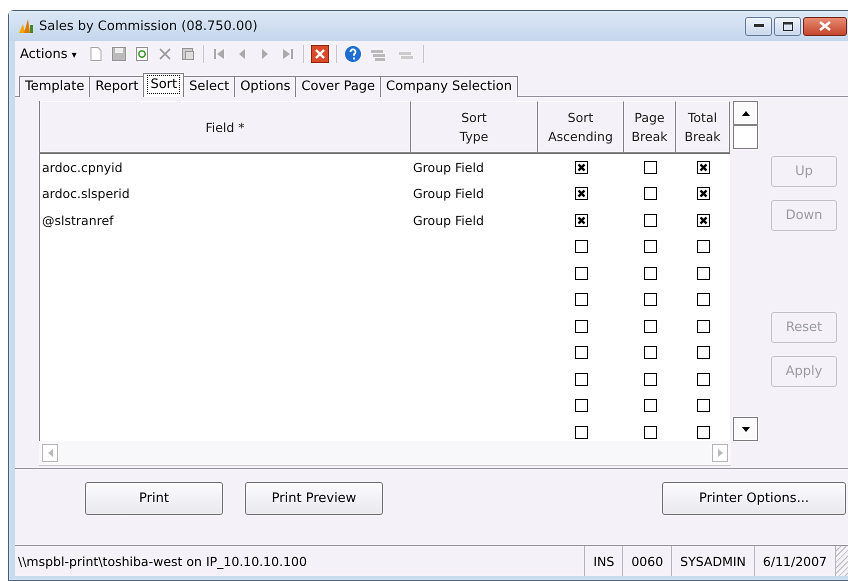 Image resolution: width=848 pixels, height=581 pixels. I want to click on maximize-button, so click(787, 26).